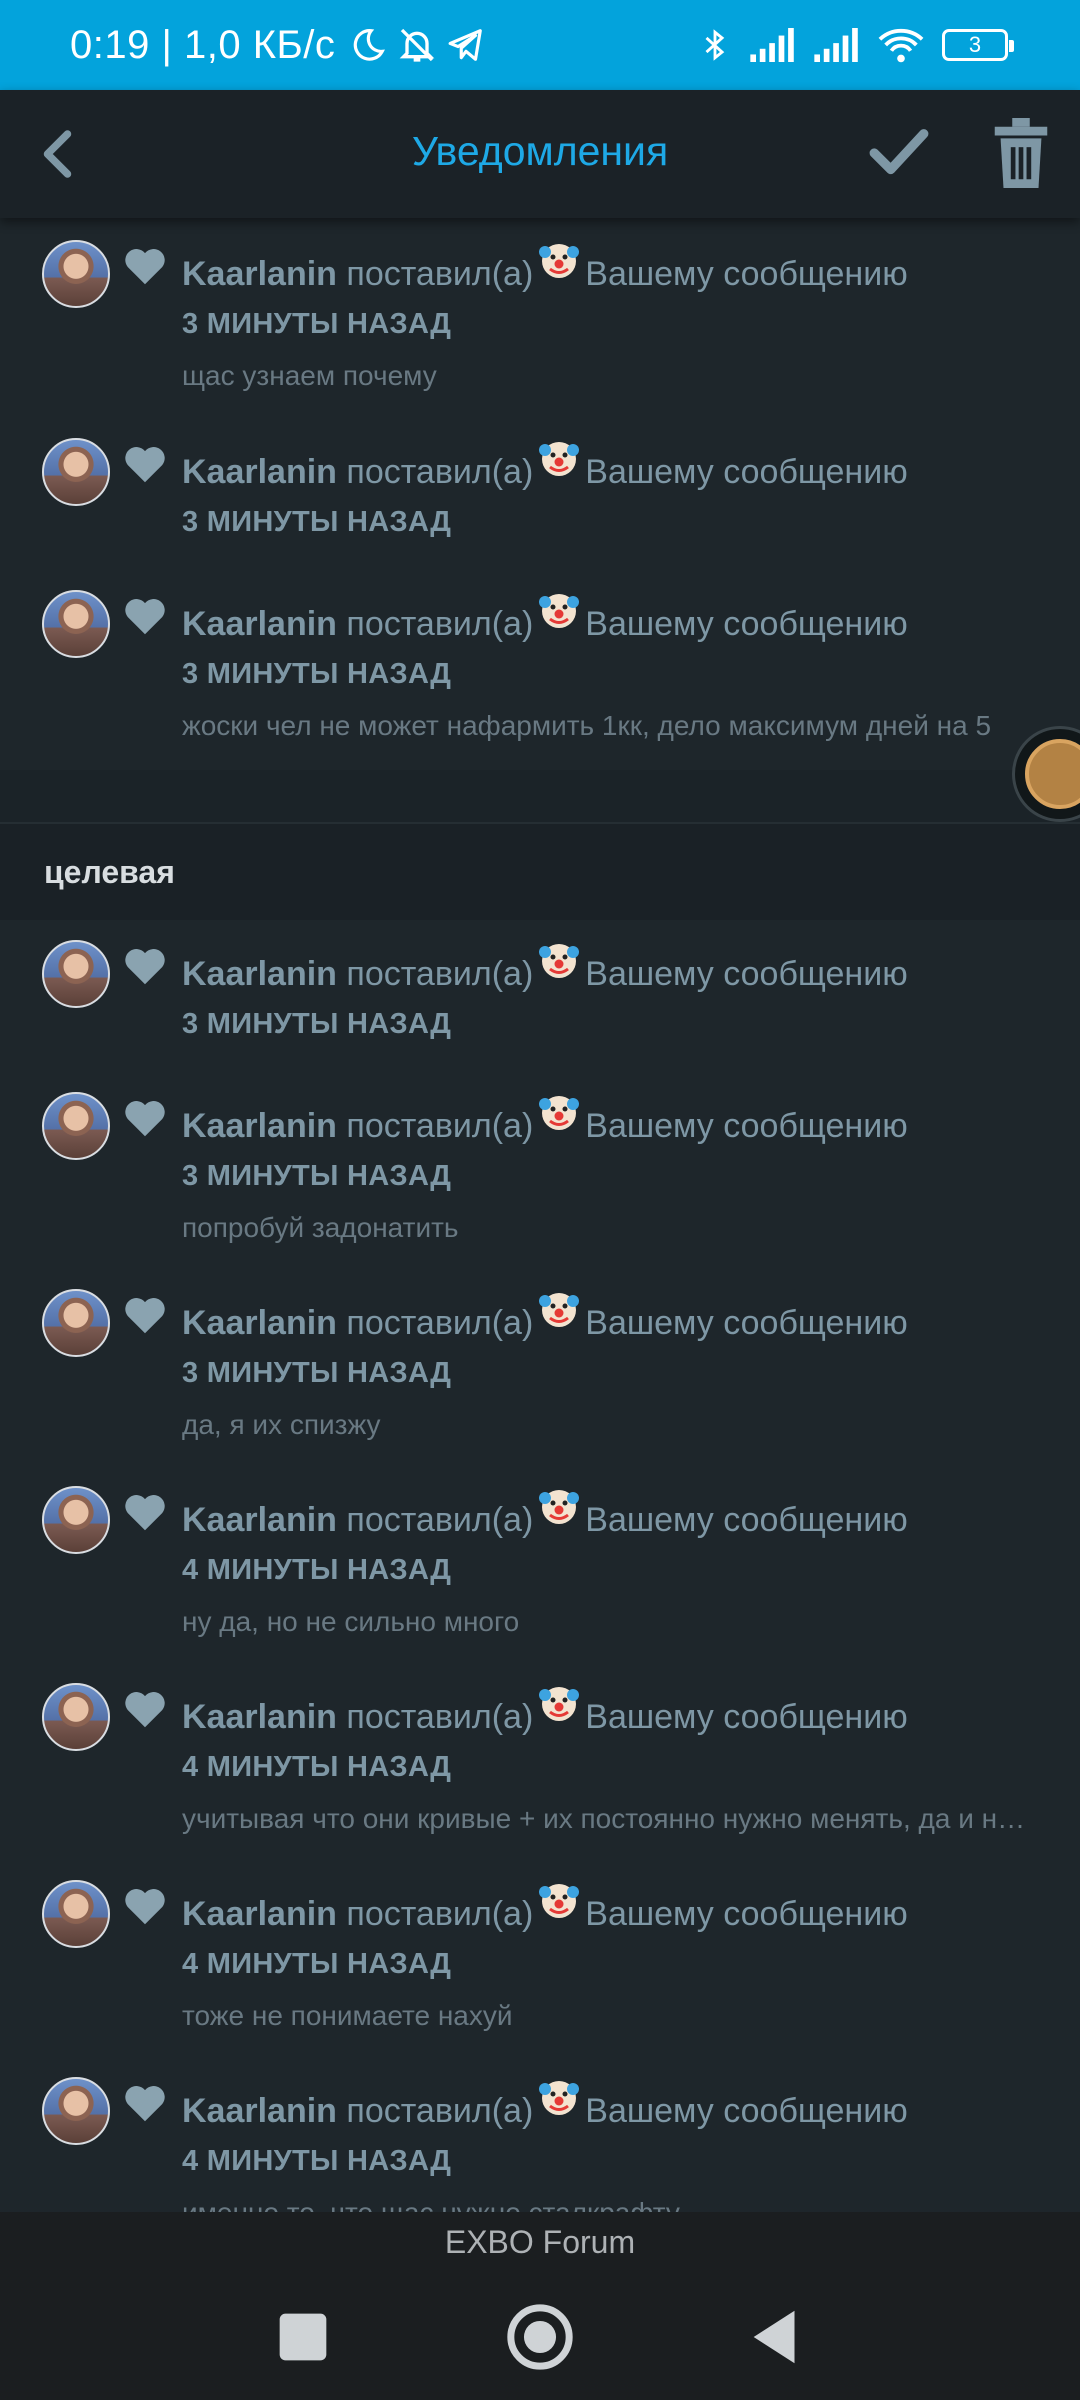 Image resolution: width=1080 pixels, height=2400 pixels. What do you see at coordinates (1021, 153) in the screenshot?
I see `trash-icon` at bounding box center [1021, 153].